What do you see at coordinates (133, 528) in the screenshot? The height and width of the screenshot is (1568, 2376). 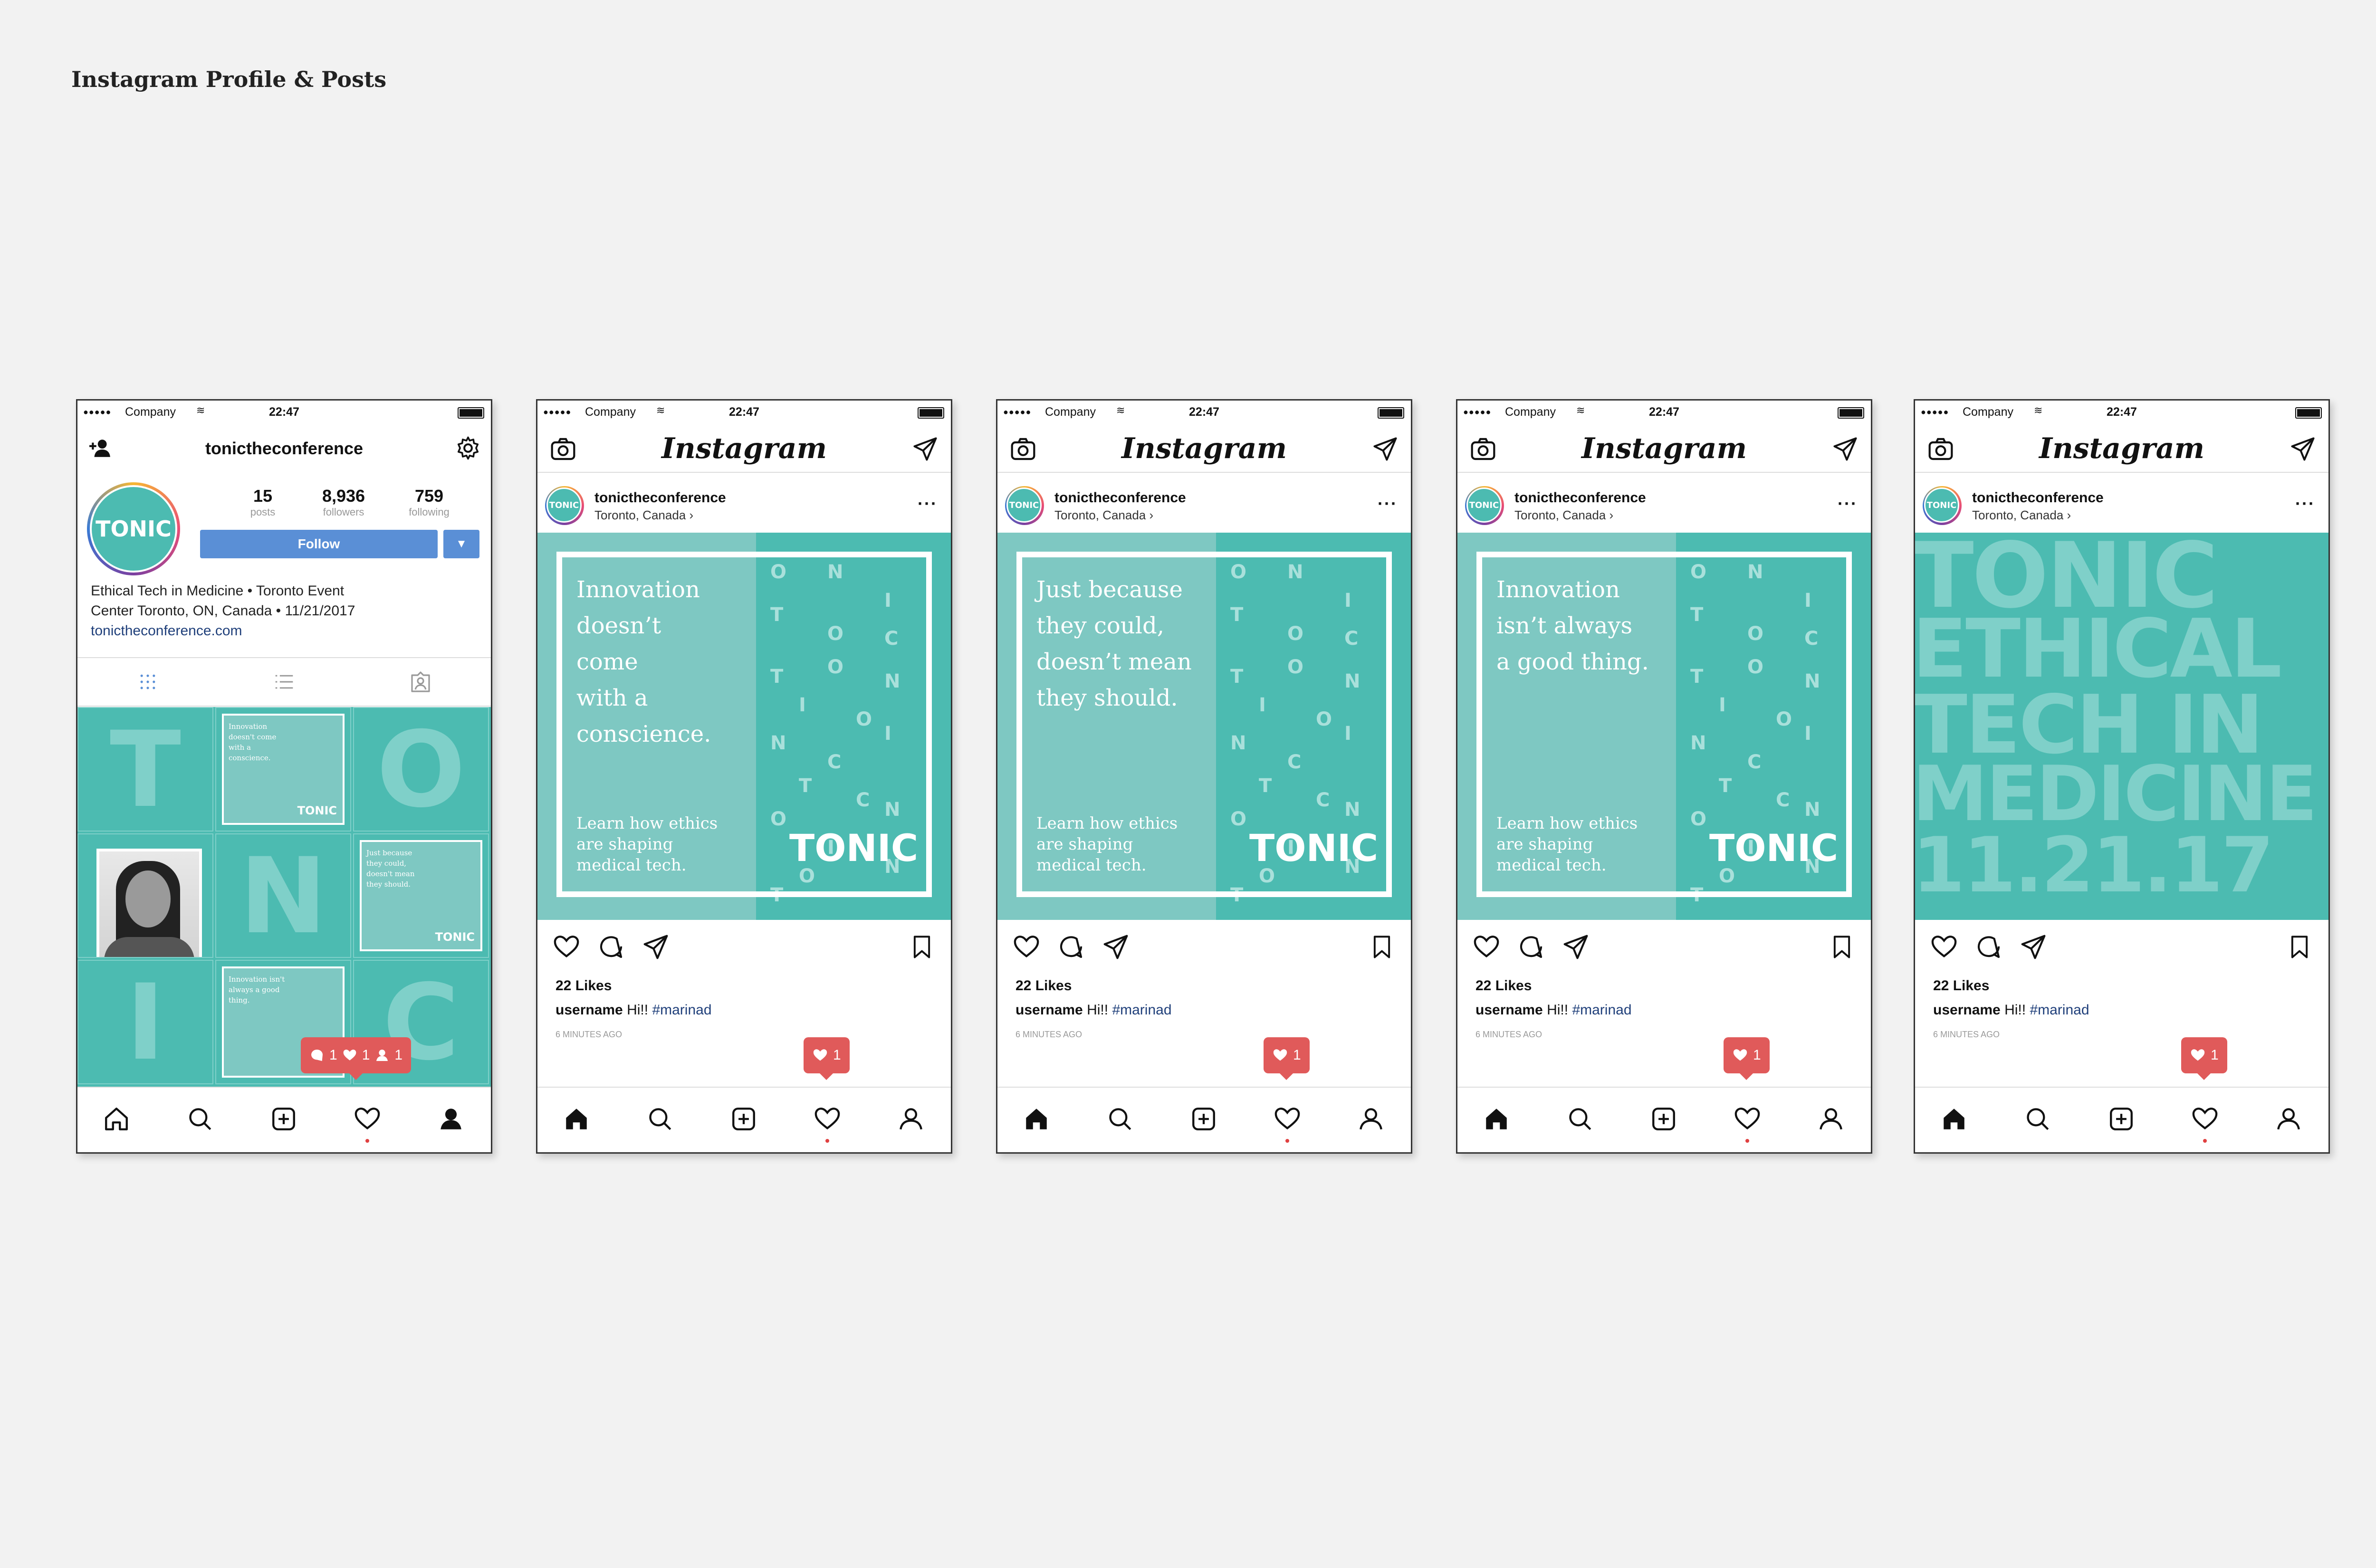 I see `profile-avatar: TONIC` at bounding box center [133, 528].